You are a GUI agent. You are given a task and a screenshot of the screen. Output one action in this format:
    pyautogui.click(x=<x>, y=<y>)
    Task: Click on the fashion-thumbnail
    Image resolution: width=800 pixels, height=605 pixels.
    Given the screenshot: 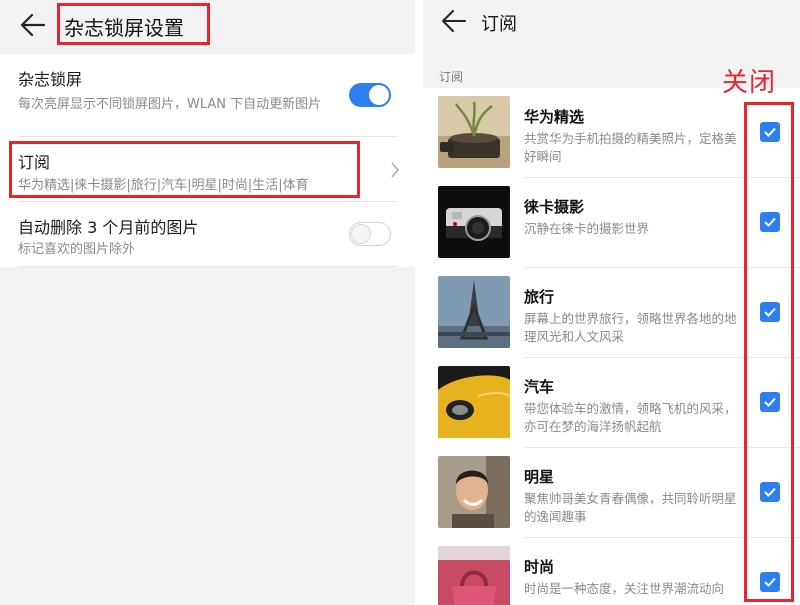 What is the action you would take?
    pyautogui.click(x=474, y=575)
    